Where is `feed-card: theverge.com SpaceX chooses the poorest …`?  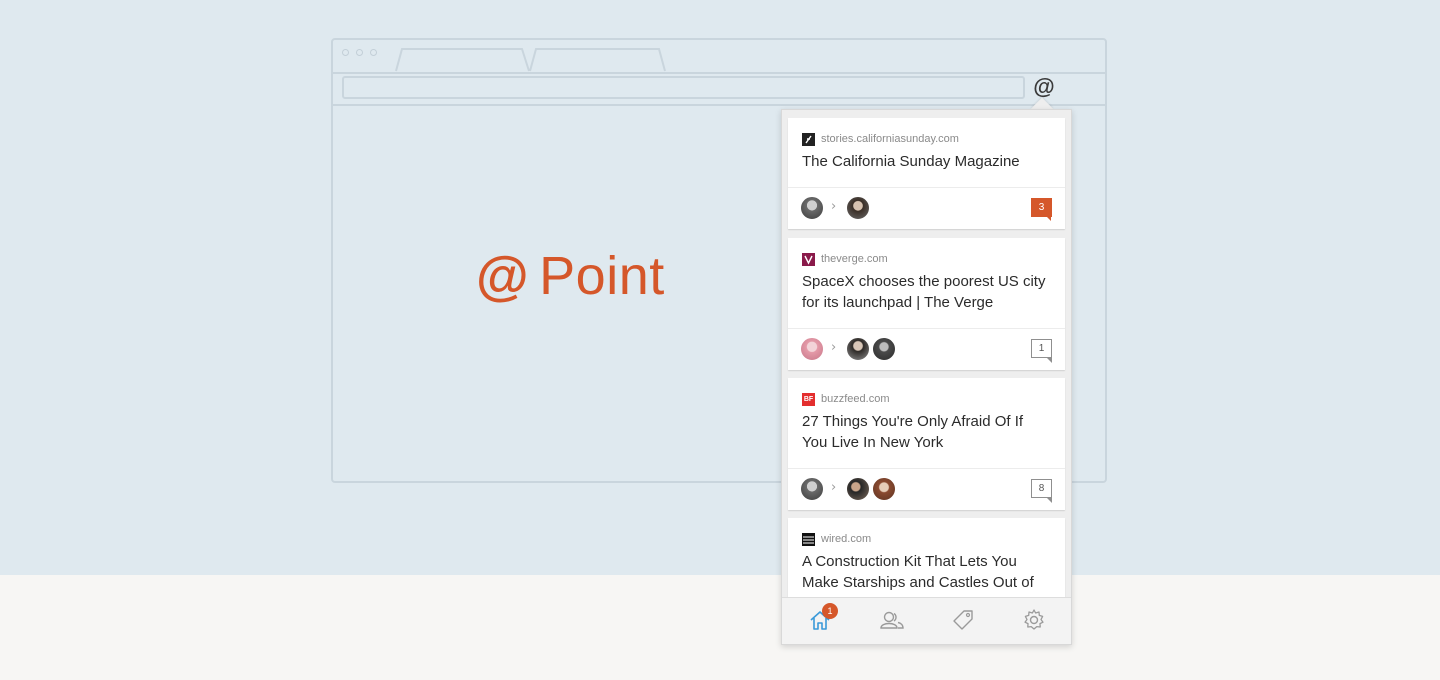 feed-card: theverge.com SpaceX chooses the poorest … is located at coordinates (926, 304).